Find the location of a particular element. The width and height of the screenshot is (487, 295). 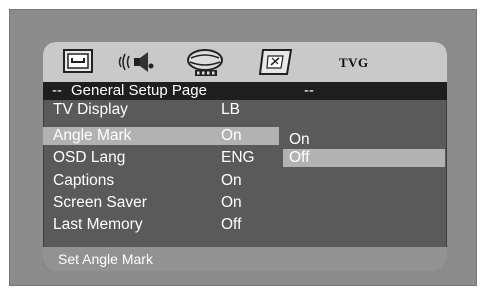

option-label: On is located at coordinates (299, 139).